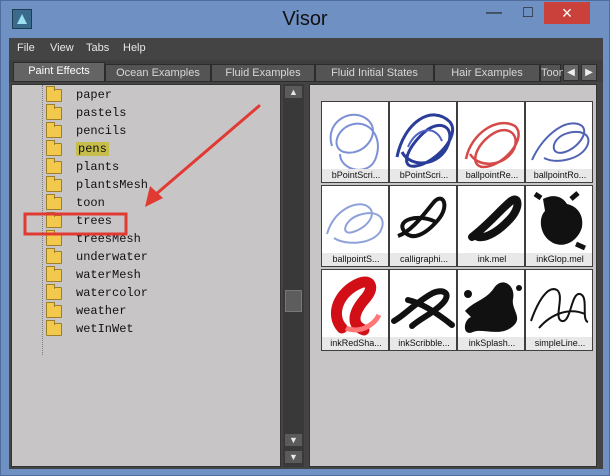 This screenshot has width=610, height=476. Describe the element at coordinates (101, 311) in the screenshot. I see `folder-label: weather` at that location.